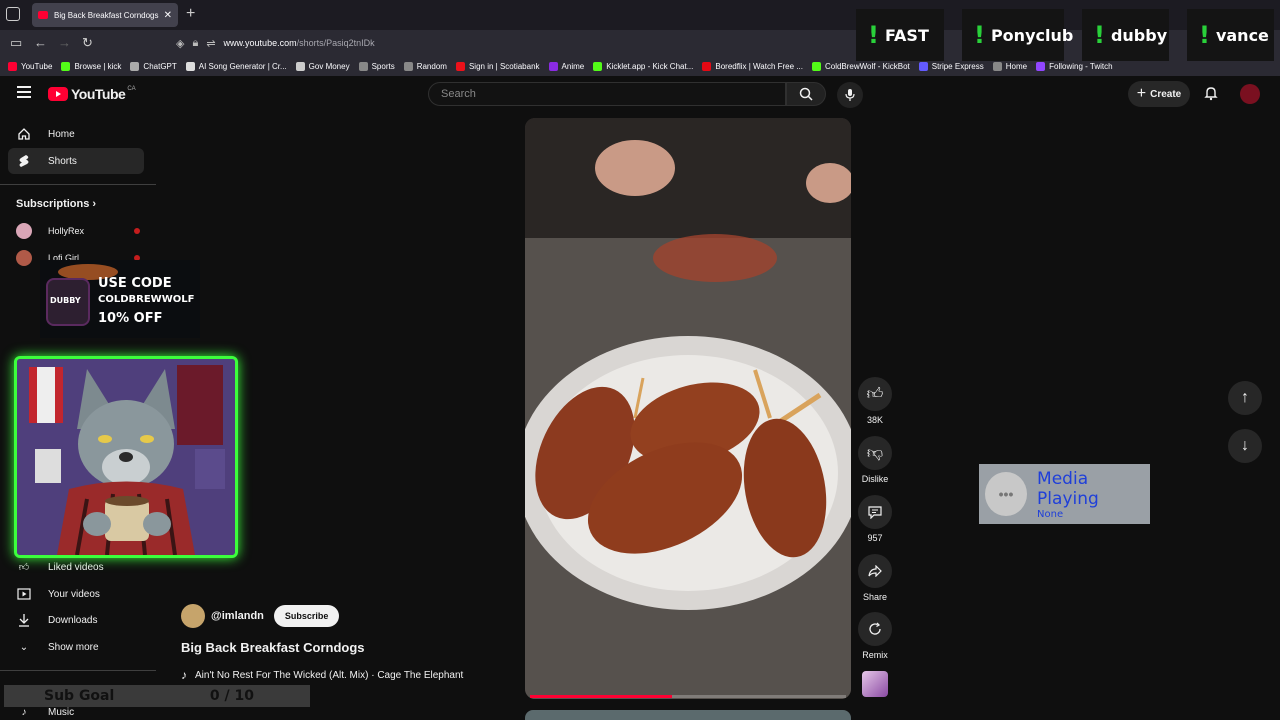 The width and height of the screenshot is (1280, 720). I want to click on promo-line: COLDBREWWOLF, so click(146, 299).